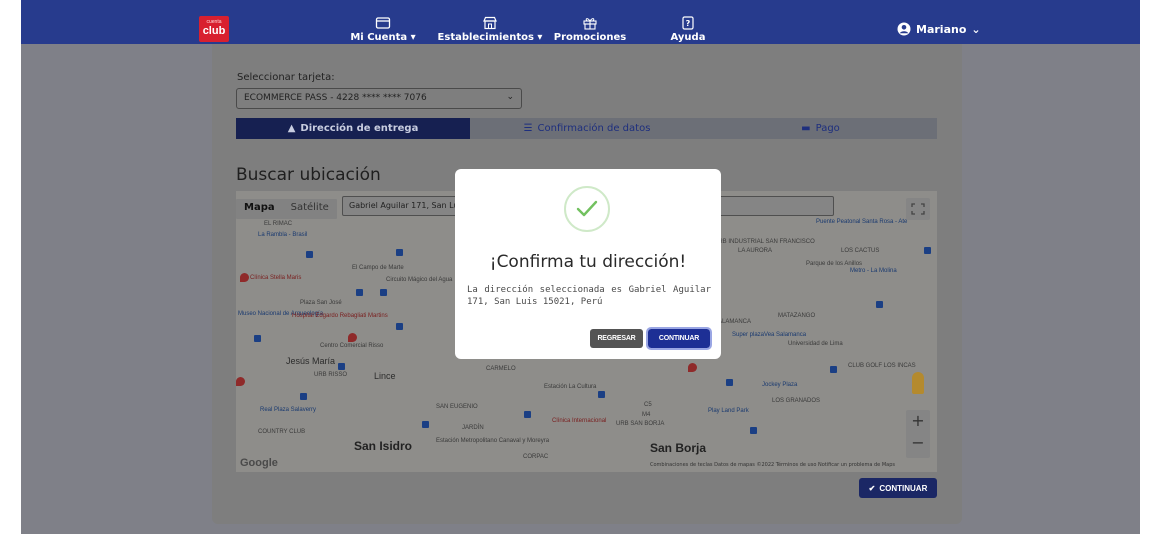 The image size is (1160, 534). Describe the element at coordinates (457, 407) in the screenshot. I see `map-label: SAN EUGENIO` at that location.